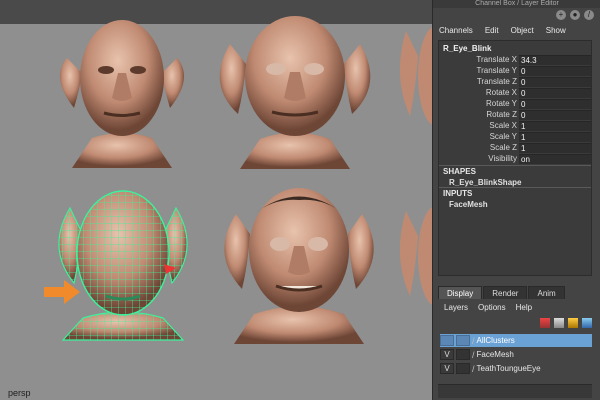  I want to click on channel-box-menu: Channels Edit Object Show, so click(502, 30).